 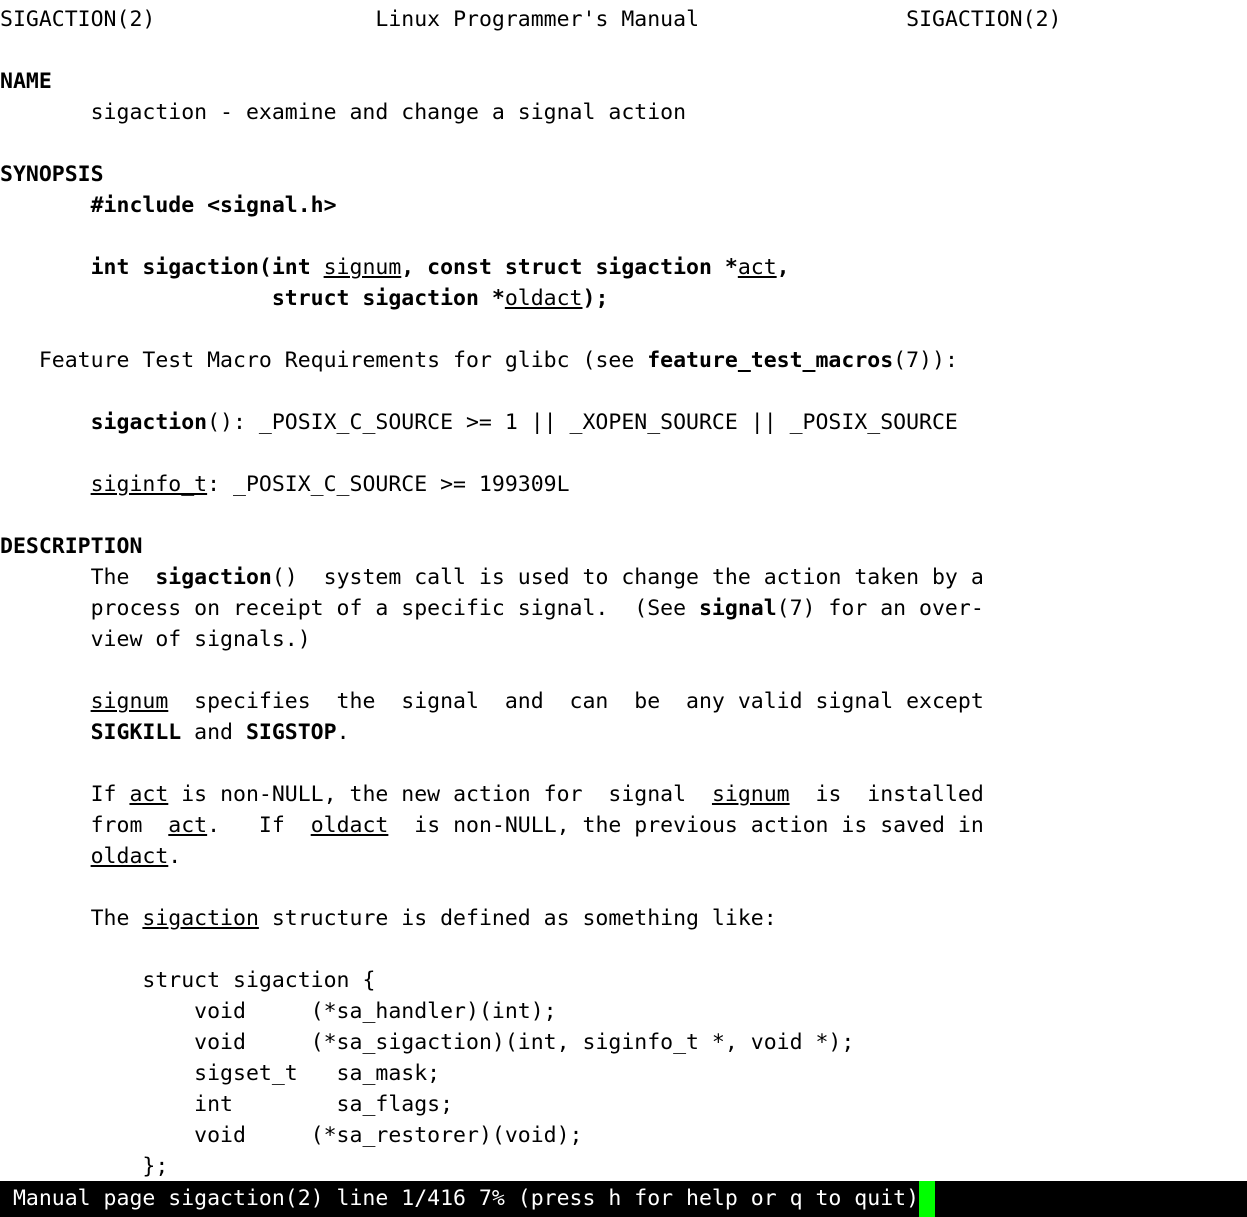 What do you see at coordinates (200, 918) in the screenshot?
I see `struct-sigaction-ref: sigaction` at bounding box center [200, 918].